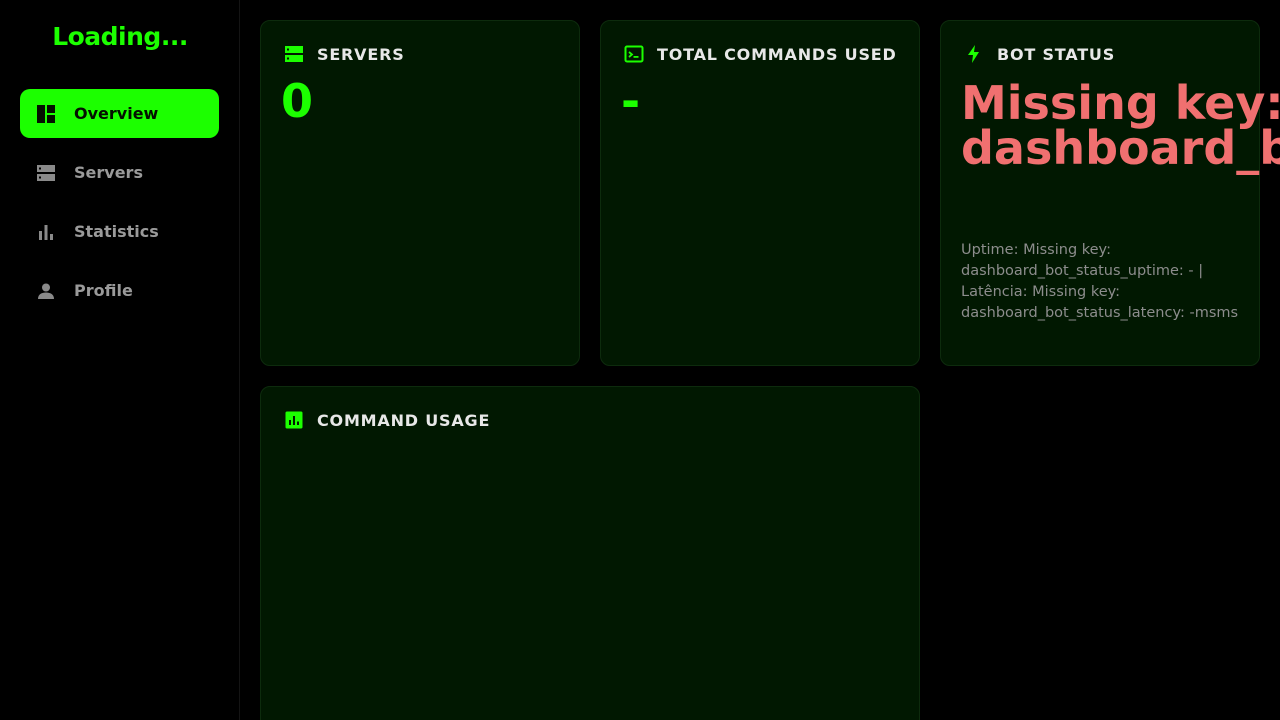 This screenshot has height=720, width=1280. What do you see at coordinates (297, 101) in the screenshot?
I see `servers-count: 0` at bounding box center [297, 101].